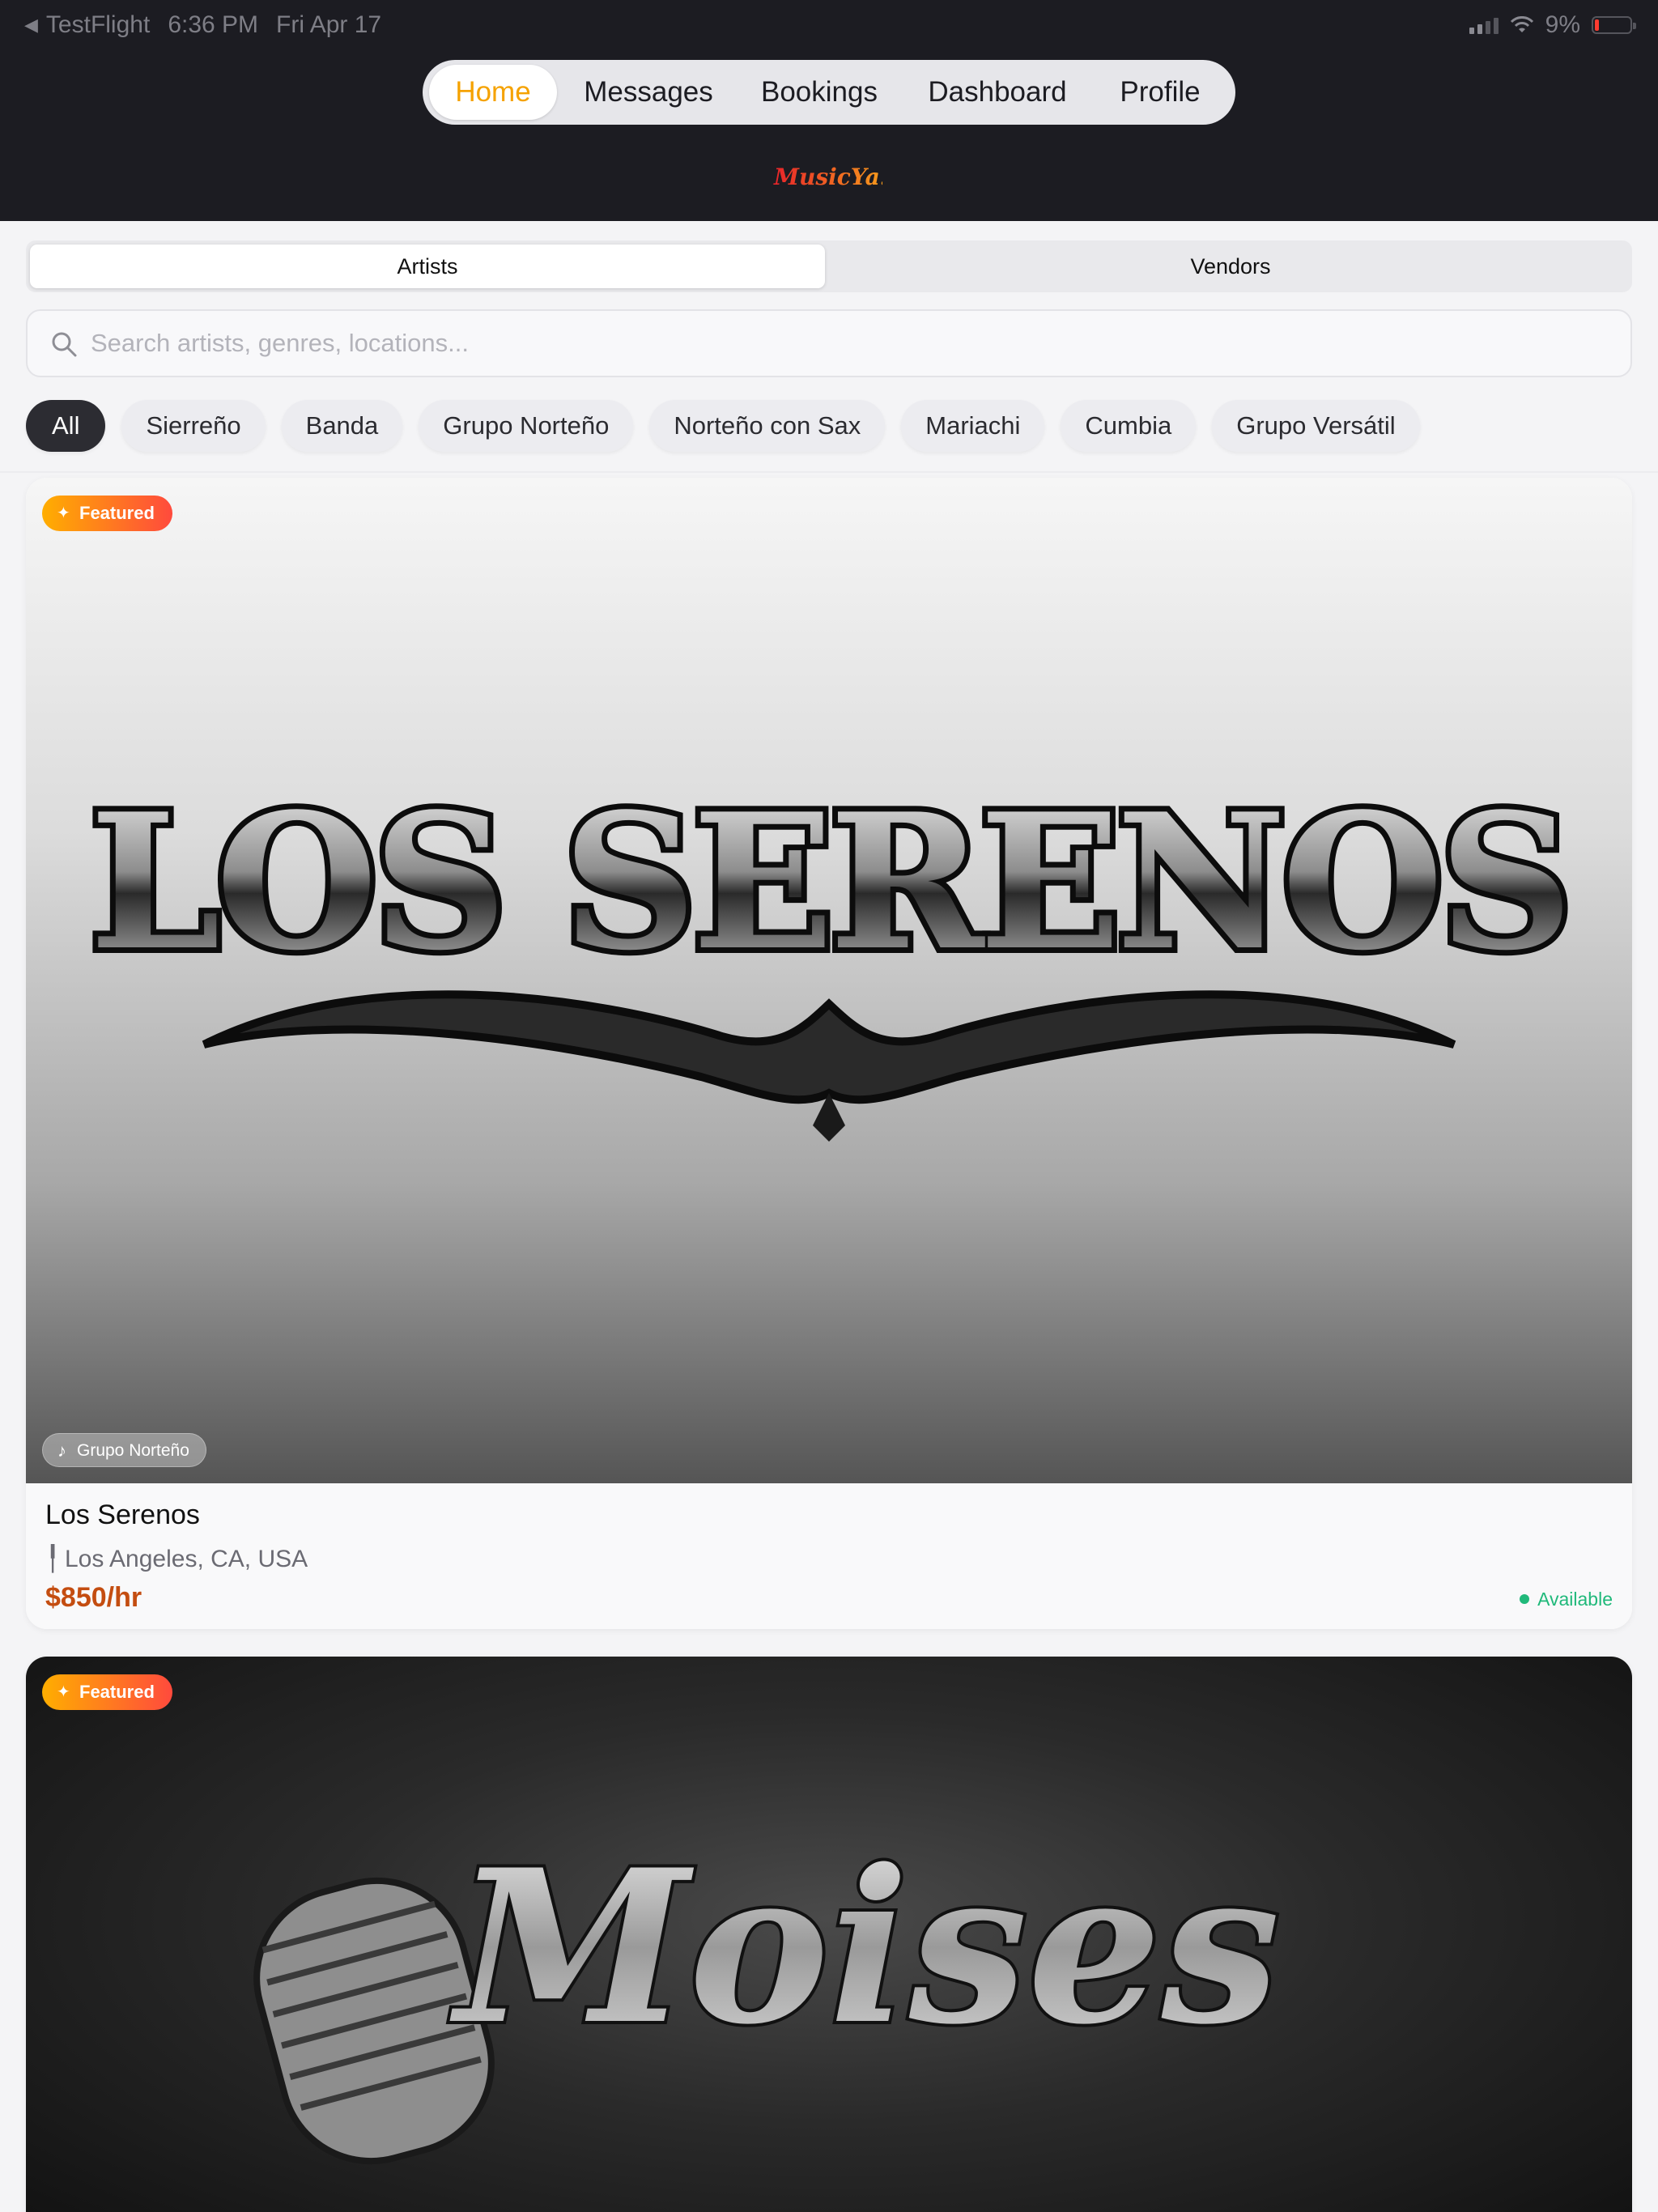 The image size is (1658, 2212). Describe the element at coordinates (1316, 426) in the screenshot. I see `chip-grupo-versatil: Grupo Versátil` at that location.